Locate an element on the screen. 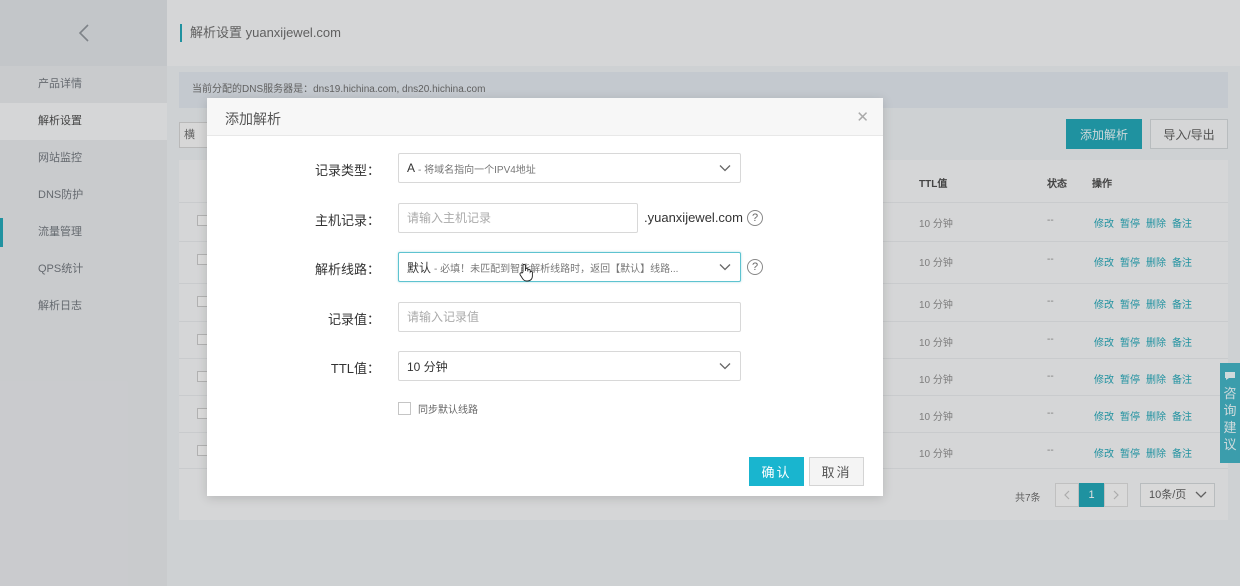 Image resolution: width=1240 pixels, height=586 pixels. ttl-select: 10 分钟 is located at coordinates (569, 366).